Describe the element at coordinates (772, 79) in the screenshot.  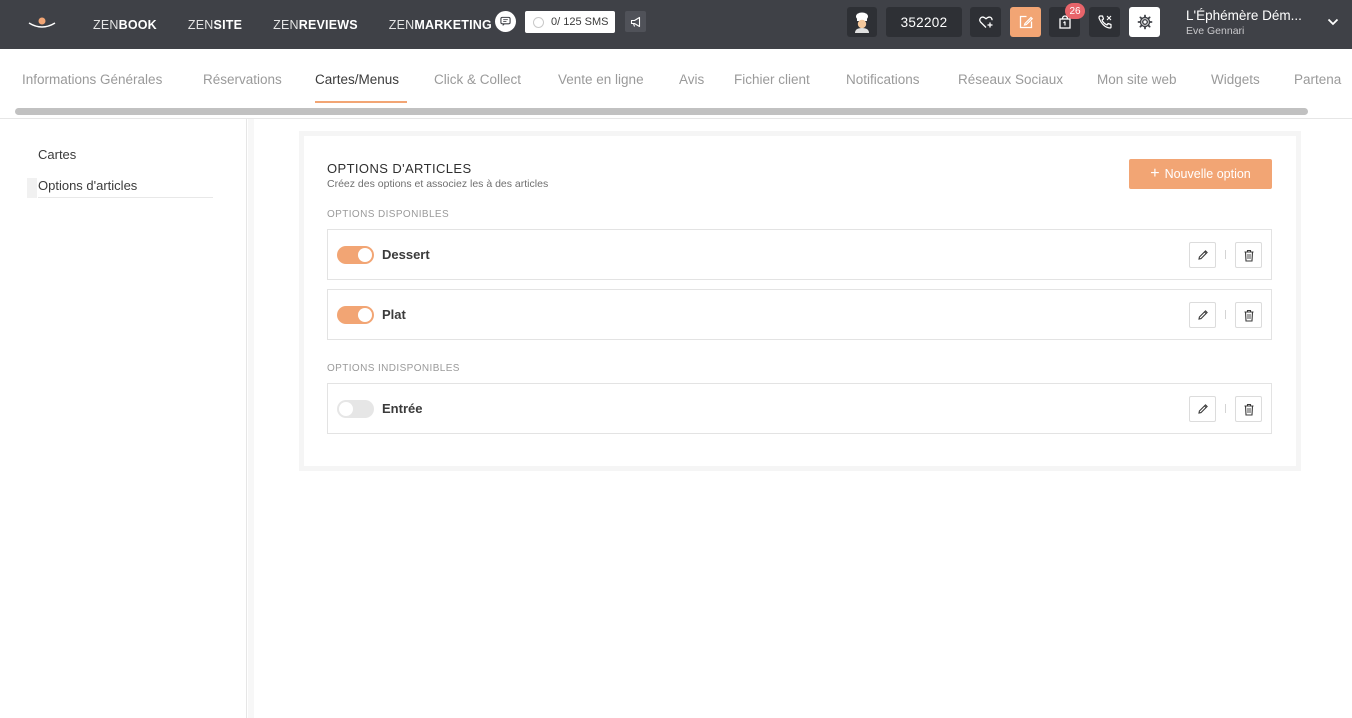
I see `tab-fichier-client: Fichier client` at that location.